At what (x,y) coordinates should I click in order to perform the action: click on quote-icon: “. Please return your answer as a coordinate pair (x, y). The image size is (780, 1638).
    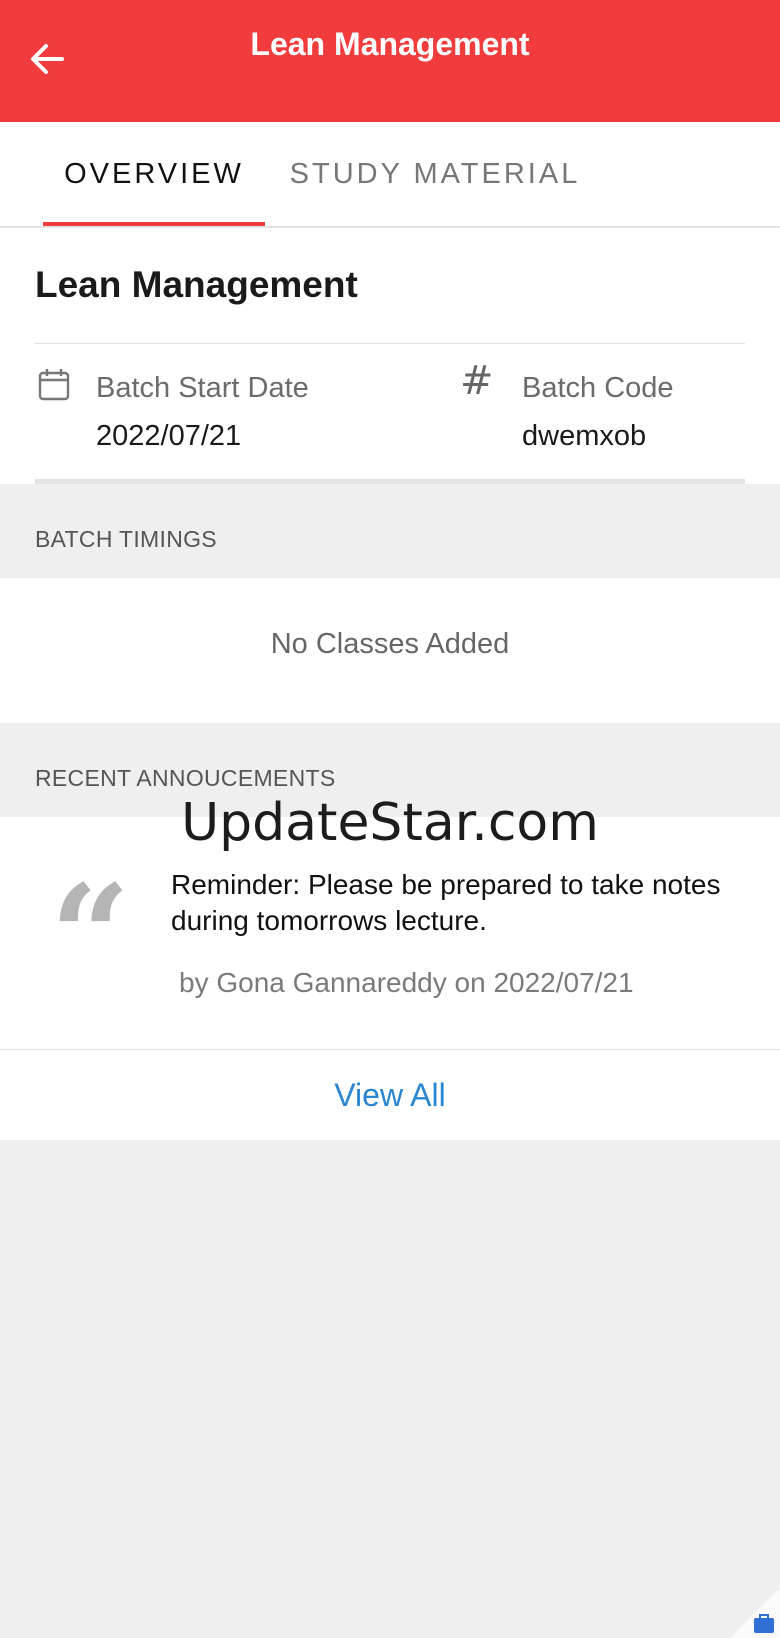
    Looking at the image, I should click on (90, 937).